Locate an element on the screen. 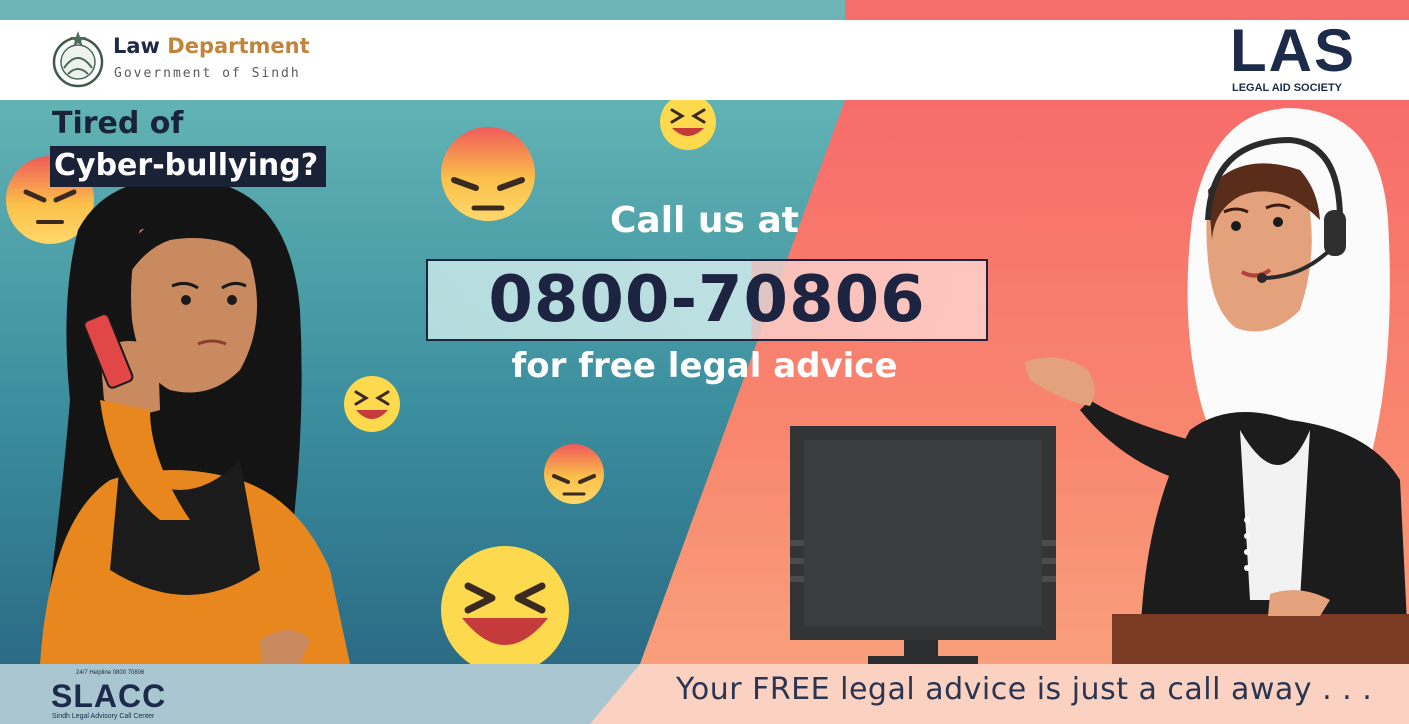  call-us-text: Call us at is located at coordinates (704, 220).